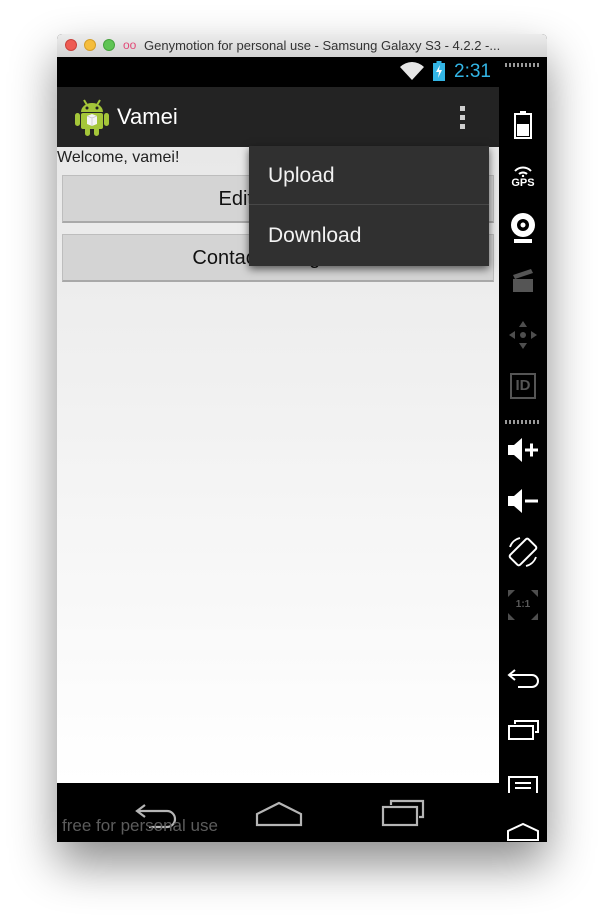 Image resolution: width=604 pixels, height=921 pixels. I want to click on menu-item-download: Download, so click(369, 235).